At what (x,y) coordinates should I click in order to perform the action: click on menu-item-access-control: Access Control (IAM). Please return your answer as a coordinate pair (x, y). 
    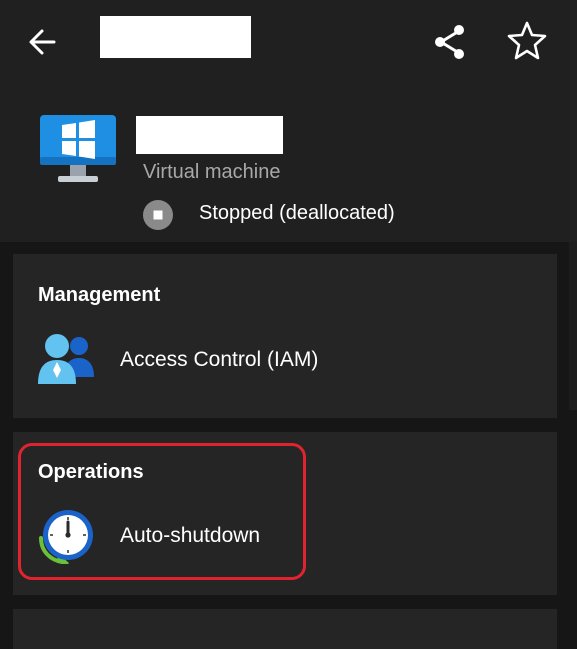
    Looking at the image, I should click on (285, 360).